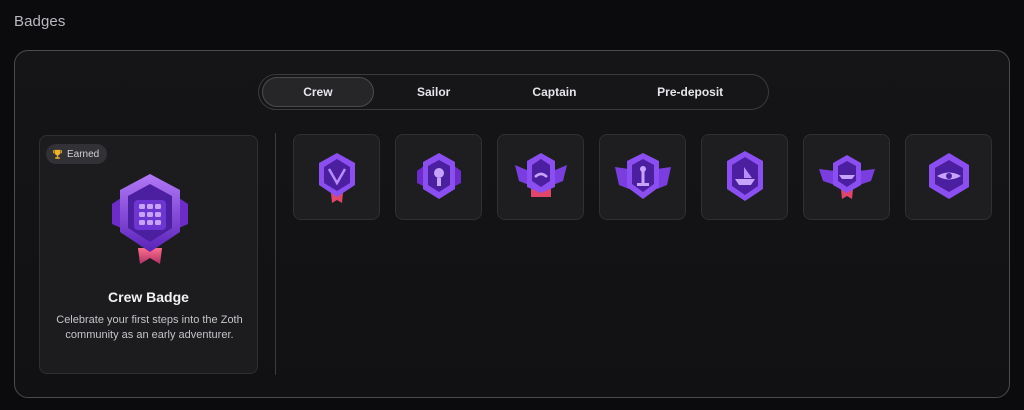 This screenshot has width=1024, height=410. Describe the element at coordinates (40, 21) in the screenshot. I see `page-title: Badges` at that location.